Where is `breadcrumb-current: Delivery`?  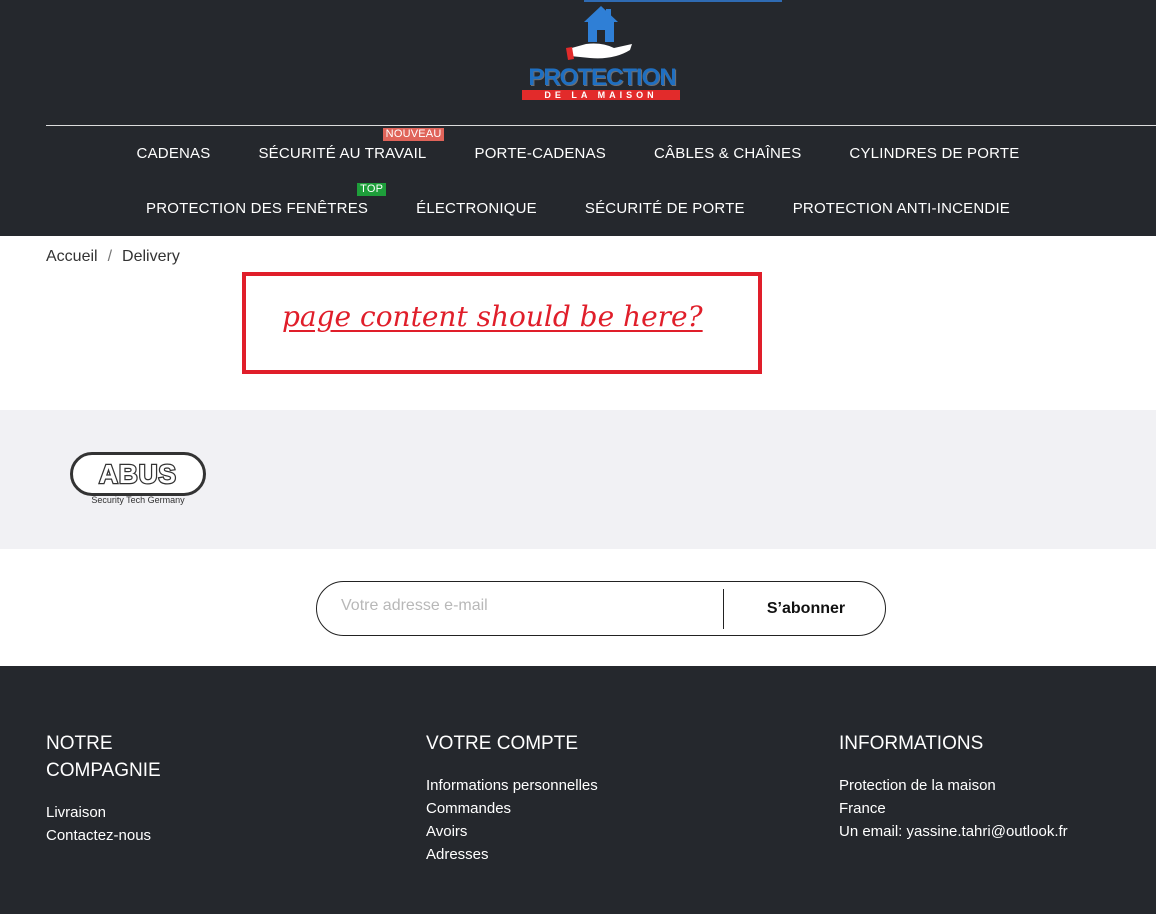 breadcrumb-current: Delivery is located at coordinates (151, 256).